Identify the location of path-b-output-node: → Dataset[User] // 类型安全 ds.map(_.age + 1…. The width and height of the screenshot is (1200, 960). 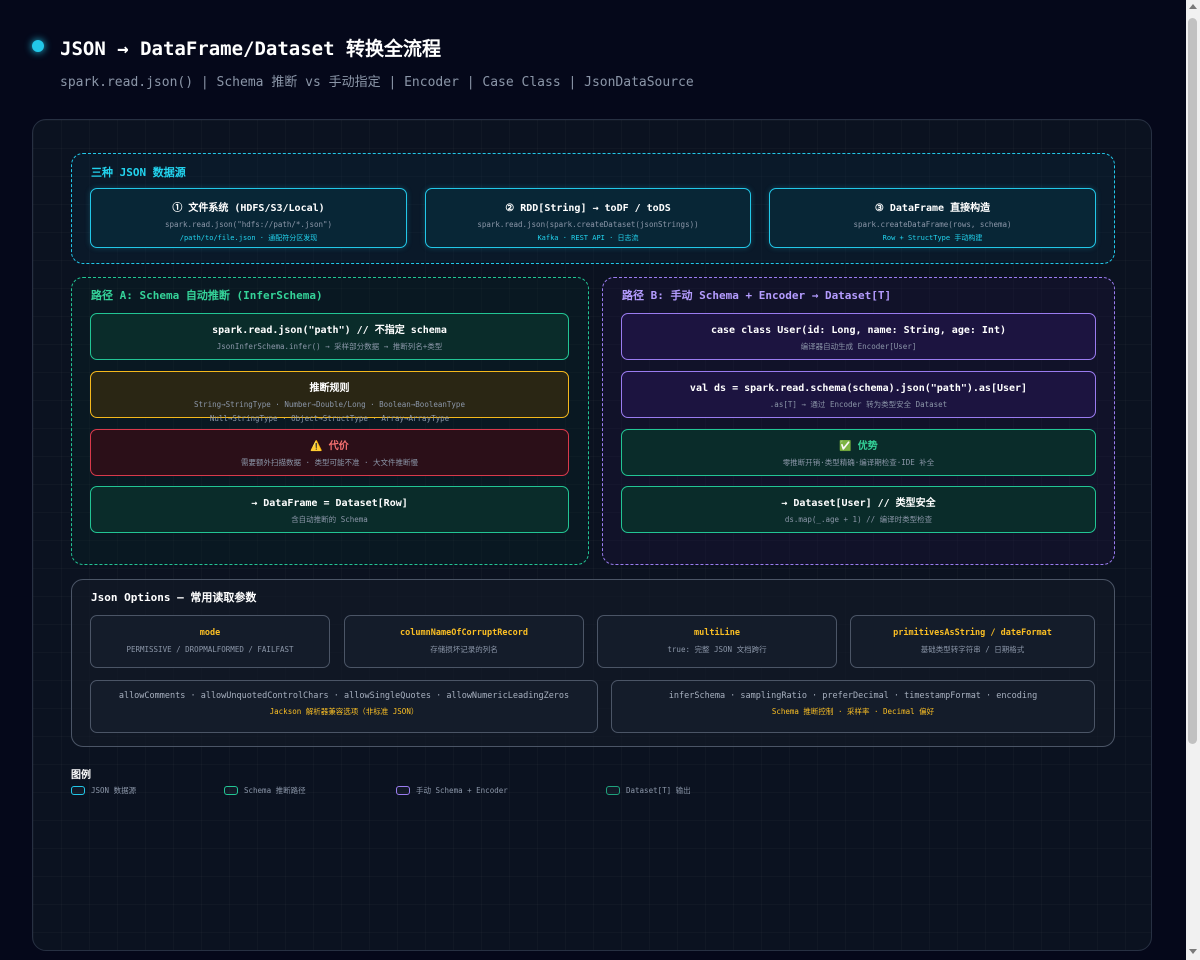
(858, 509).